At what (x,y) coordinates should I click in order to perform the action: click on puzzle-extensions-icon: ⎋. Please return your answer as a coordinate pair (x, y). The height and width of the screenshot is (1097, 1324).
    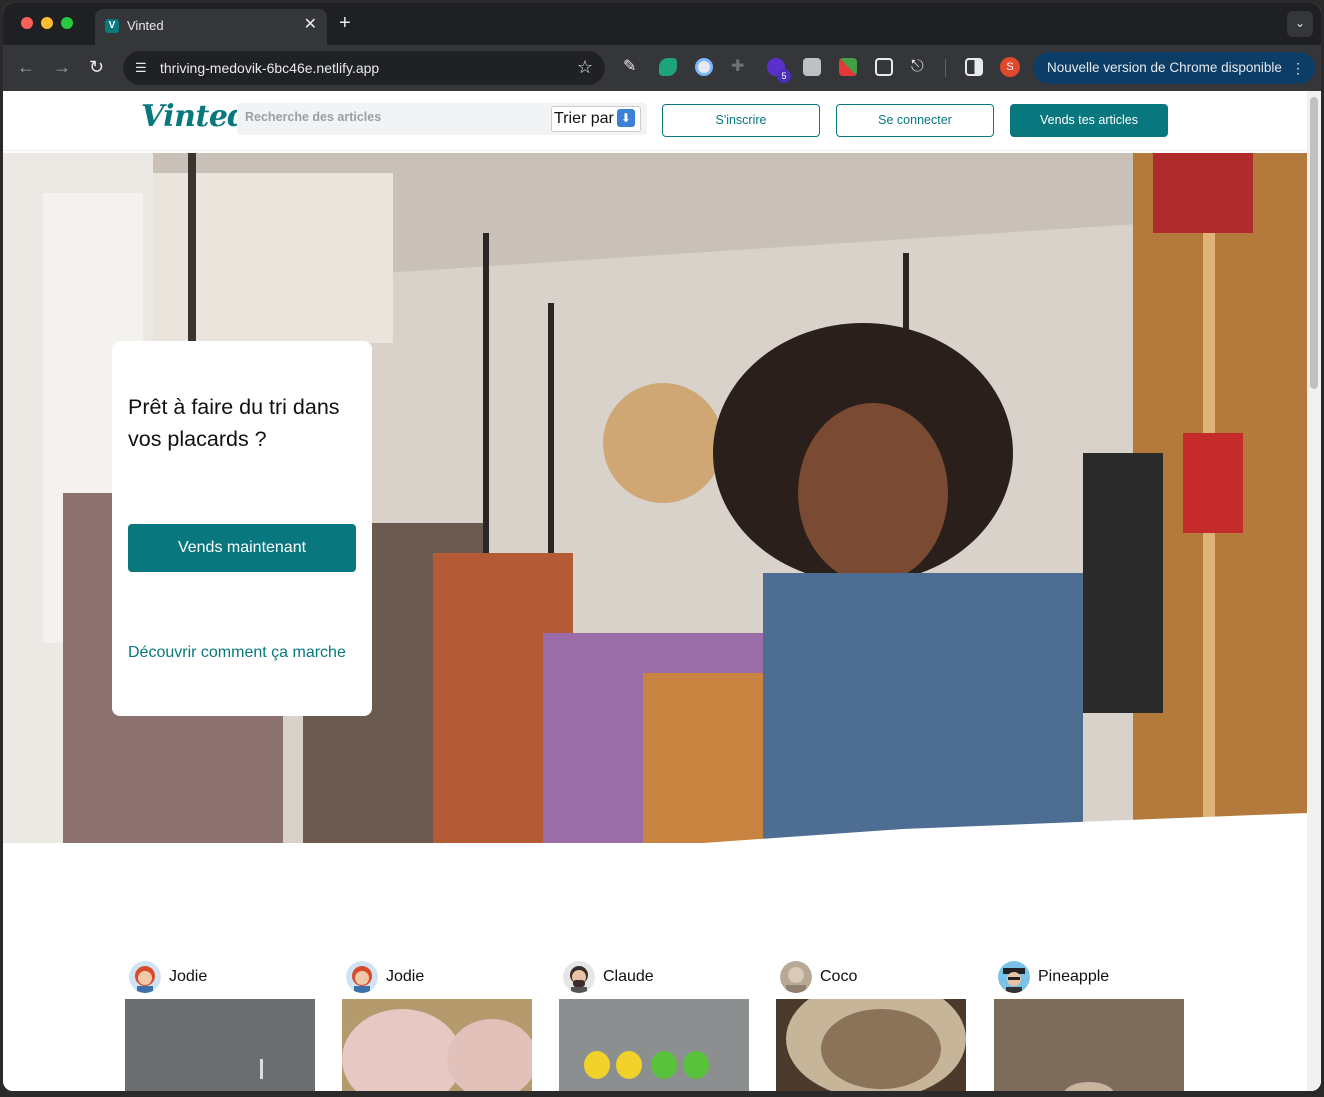
    Looking at the image, I should click on (920, 67).